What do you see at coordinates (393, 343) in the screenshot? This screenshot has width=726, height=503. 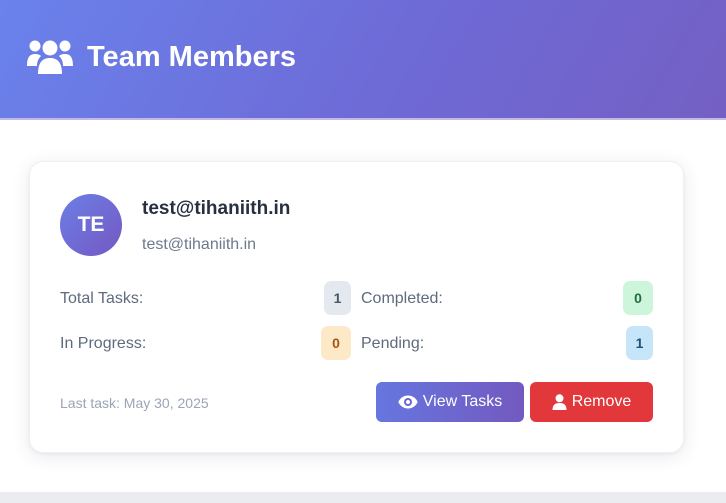 I see `pending-label: Pending:` at bounding box center [393, 343].